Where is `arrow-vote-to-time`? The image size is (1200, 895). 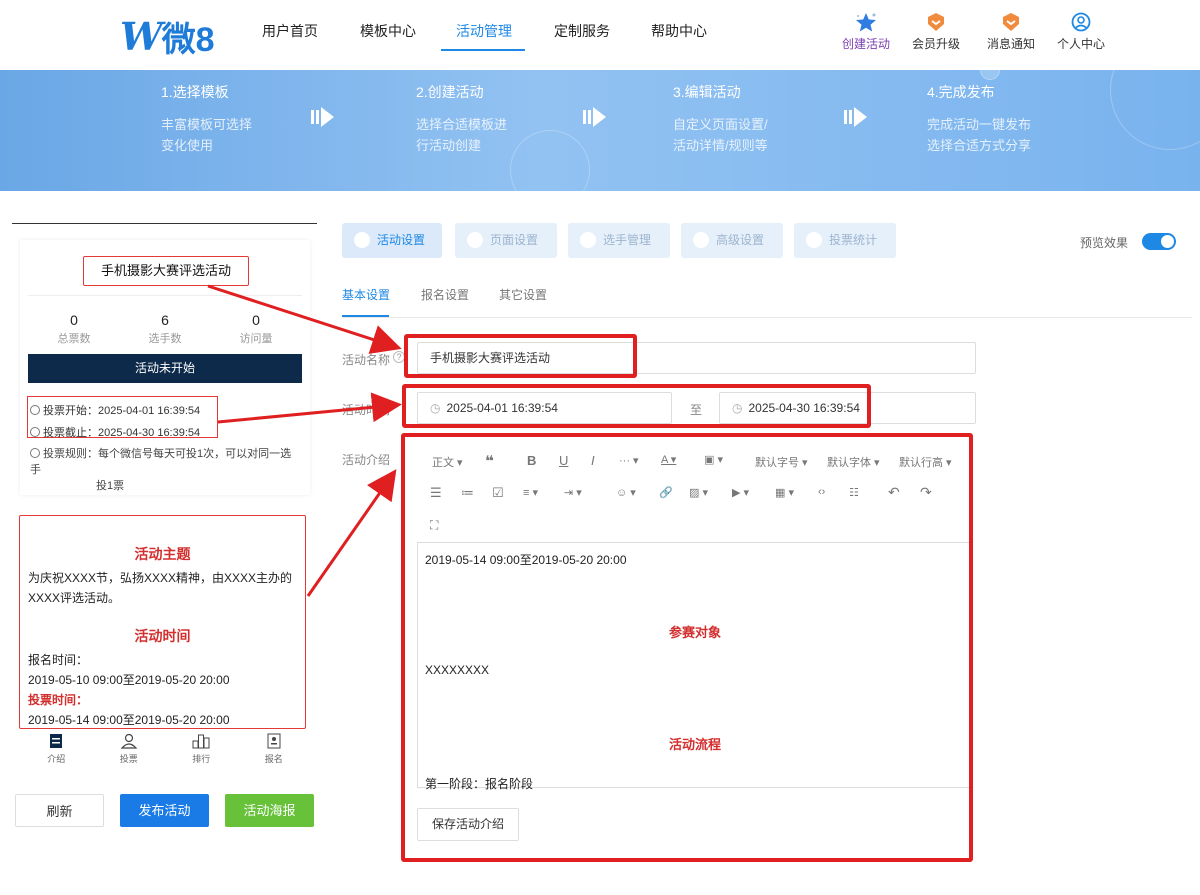
arrow-vote-to-time is located at coordinates (309, 408).